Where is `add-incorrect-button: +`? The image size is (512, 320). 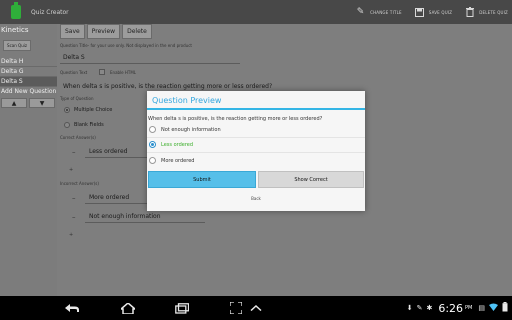 add-incorrect-button: + is located at coordinates (71, 235).